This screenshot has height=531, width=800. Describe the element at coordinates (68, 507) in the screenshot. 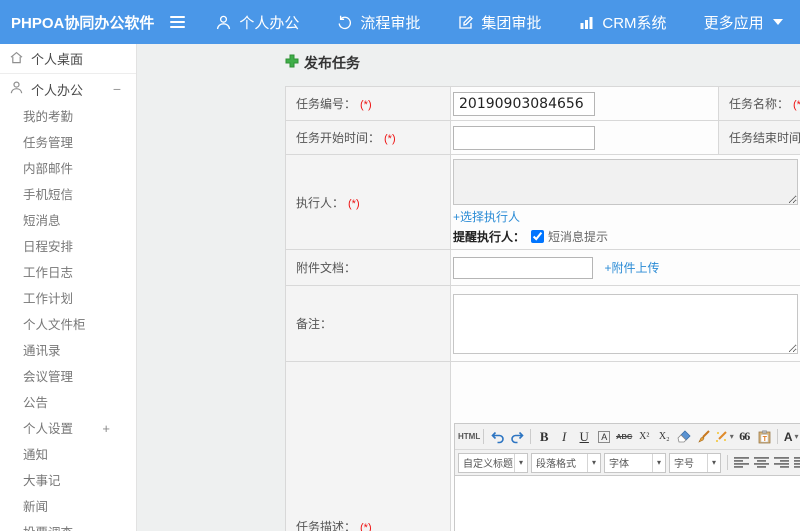

I see `sidebar-item-news: 新闻` at that location.